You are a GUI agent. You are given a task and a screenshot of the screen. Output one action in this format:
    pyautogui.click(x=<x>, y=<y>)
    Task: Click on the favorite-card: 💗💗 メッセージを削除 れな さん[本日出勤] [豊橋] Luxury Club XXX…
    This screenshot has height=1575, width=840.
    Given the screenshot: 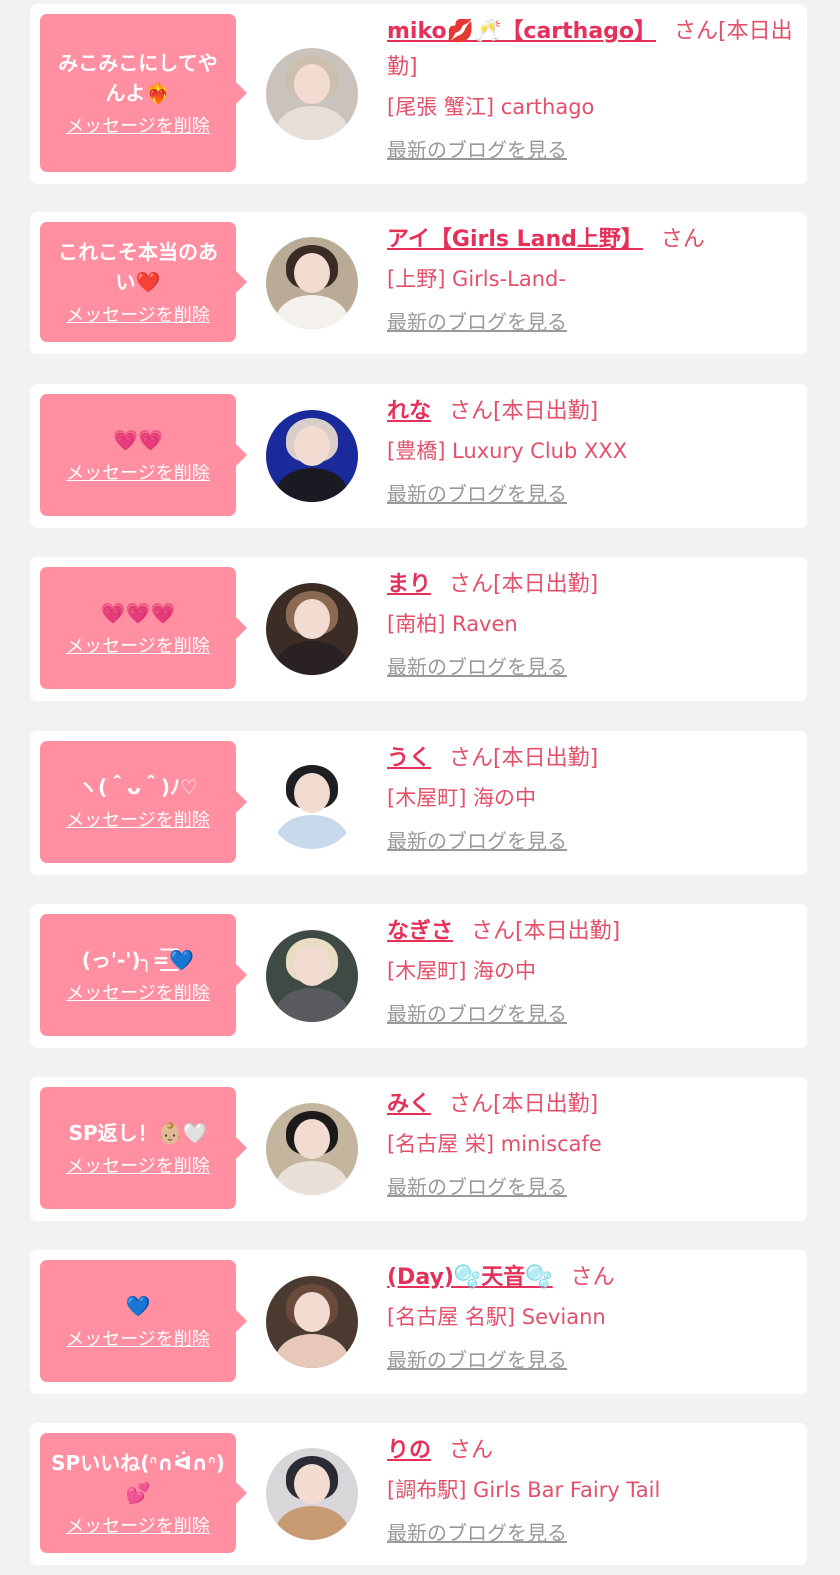 What is the action you would take?
    pyautogui.click(x=418, y=456)
    